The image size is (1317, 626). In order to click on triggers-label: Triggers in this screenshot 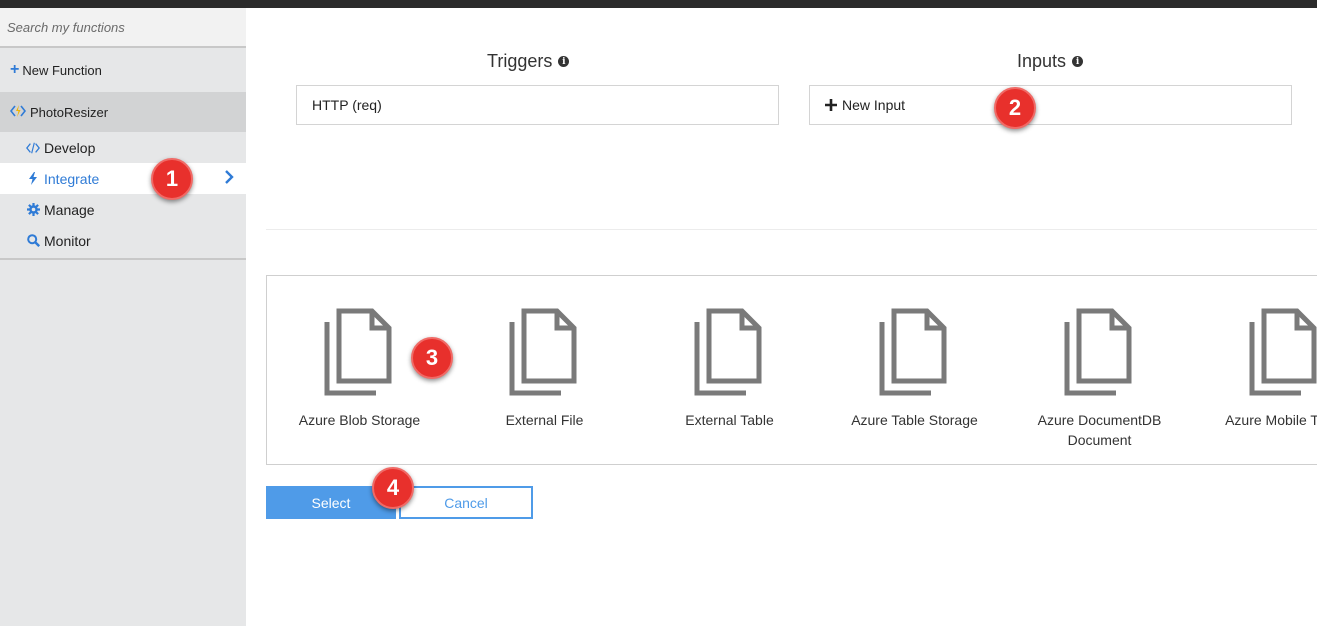, I will do `click(520, 61)`.